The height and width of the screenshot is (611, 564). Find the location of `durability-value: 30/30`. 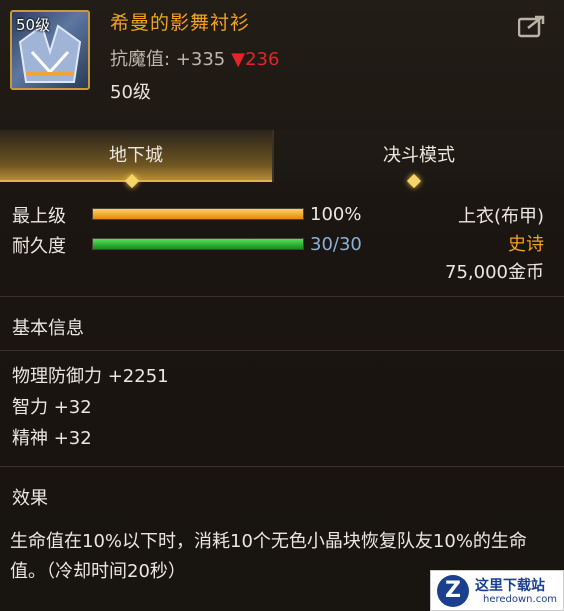

durability-value: 30/30 is located at coordinates (336, 244).